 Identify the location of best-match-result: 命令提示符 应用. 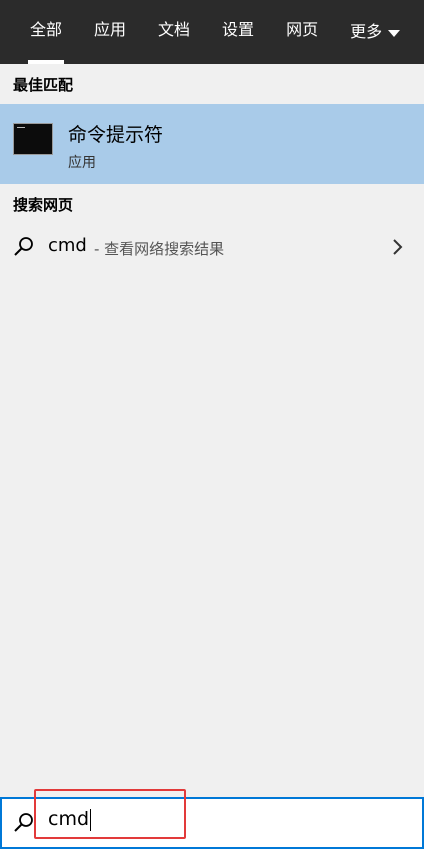
(212, 144).